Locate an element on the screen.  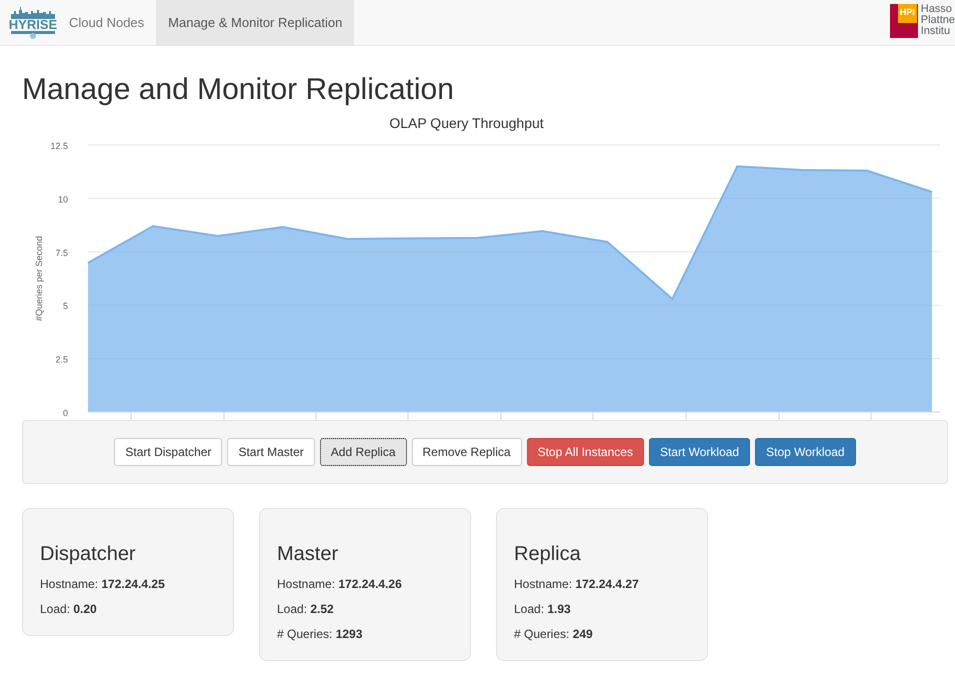
node-field: Load: 0.20 is located at coordinates (128, 609).